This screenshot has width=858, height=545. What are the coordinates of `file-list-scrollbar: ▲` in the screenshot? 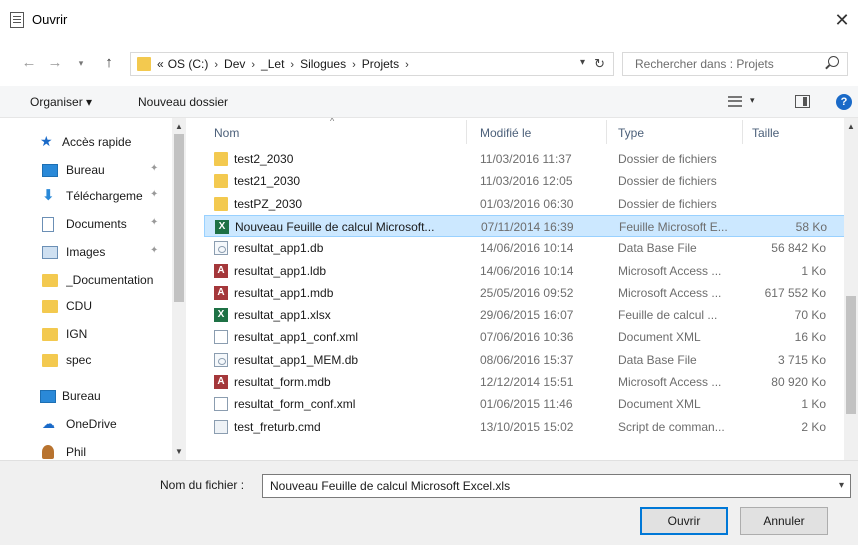 It's located at (851, 289).